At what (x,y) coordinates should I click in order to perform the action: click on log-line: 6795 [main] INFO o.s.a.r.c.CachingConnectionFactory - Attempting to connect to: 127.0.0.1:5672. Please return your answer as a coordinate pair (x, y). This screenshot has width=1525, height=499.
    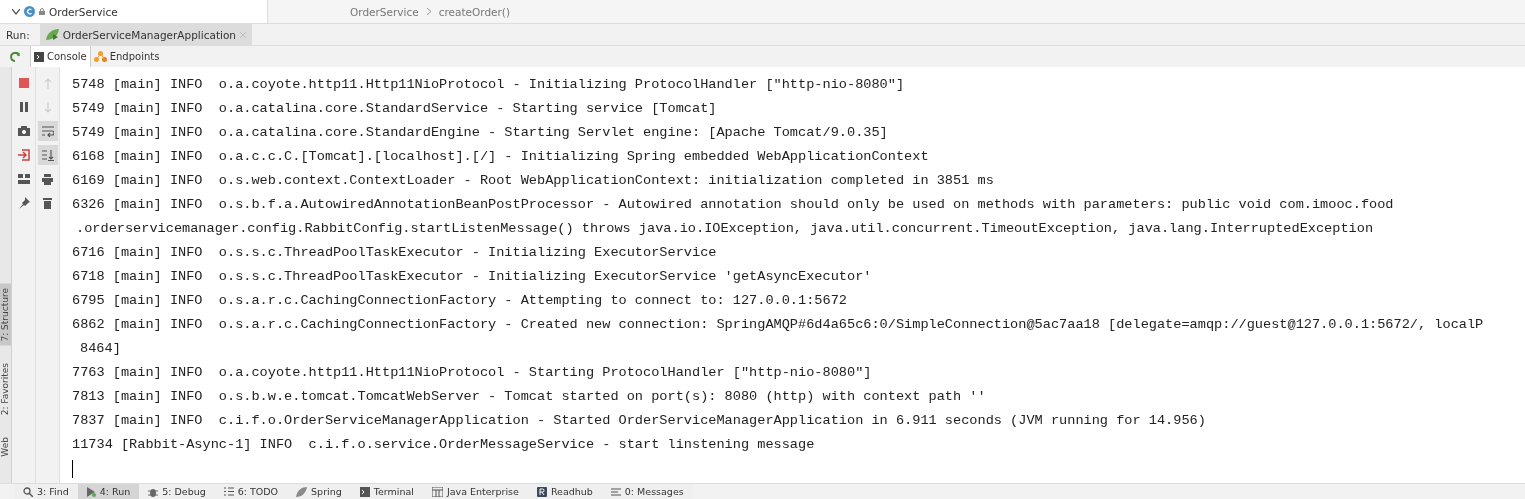
    Looking at the image, I should click on (459, 301).